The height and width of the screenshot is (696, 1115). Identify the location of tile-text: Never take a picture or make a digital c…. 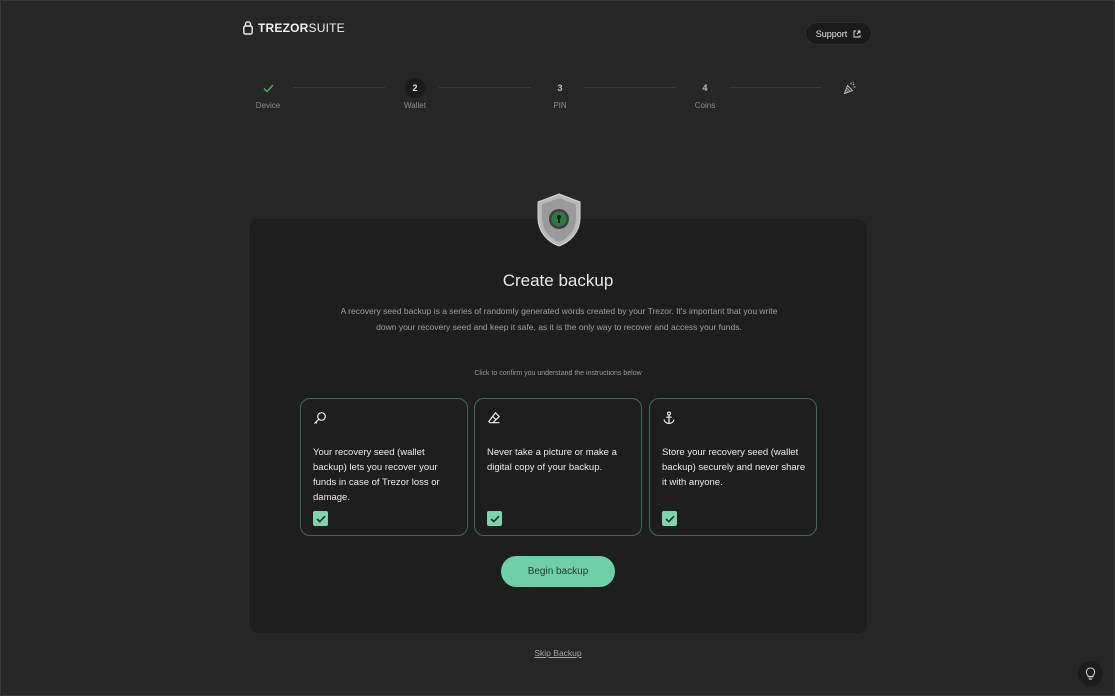
(552, 460).